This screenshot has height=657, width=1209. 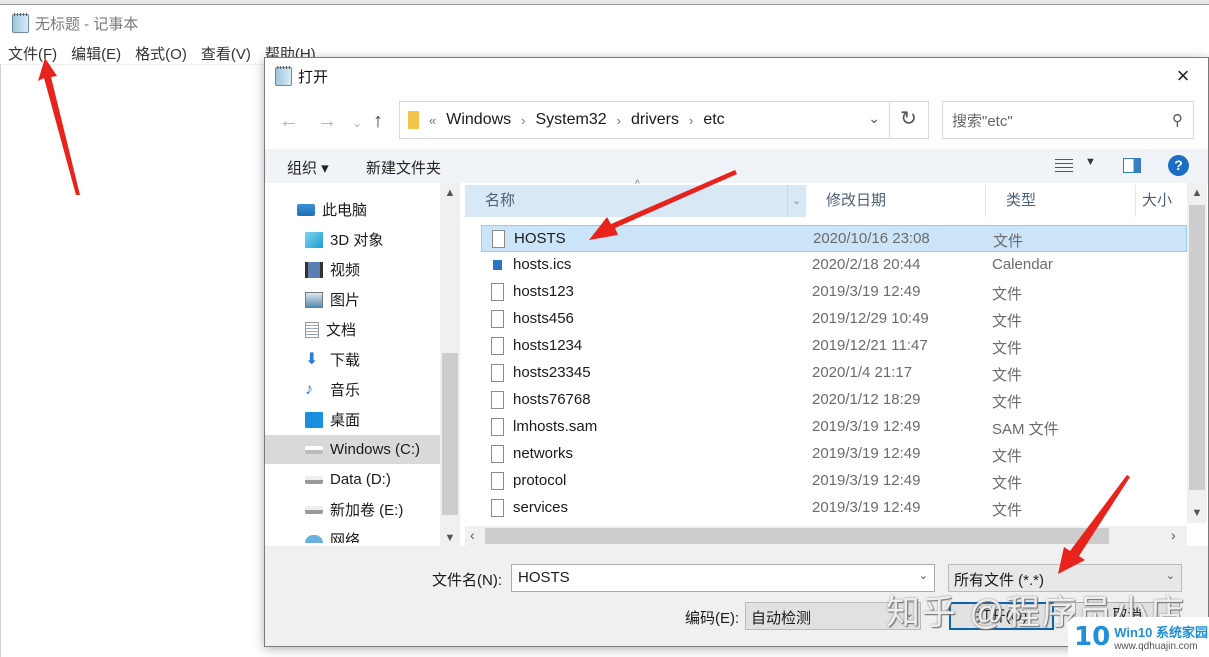 I want to click on file-row: hosts23345 2020/1/4 21:17 文件, so click(x=834, y=373).